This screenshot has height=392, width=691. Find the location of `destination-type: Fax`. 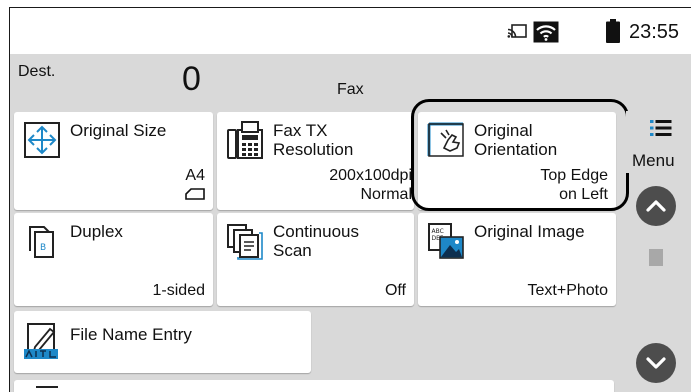

destination-type: Fax is located at coordinates (350, 89).